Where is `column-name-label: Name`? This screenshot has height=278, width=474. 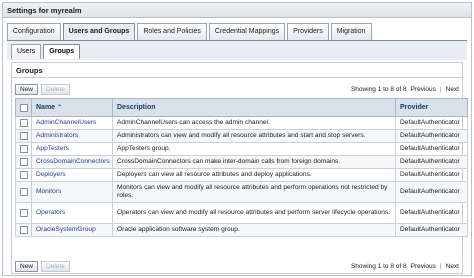
column-name-label: Name is located at coordinates (46, 107).